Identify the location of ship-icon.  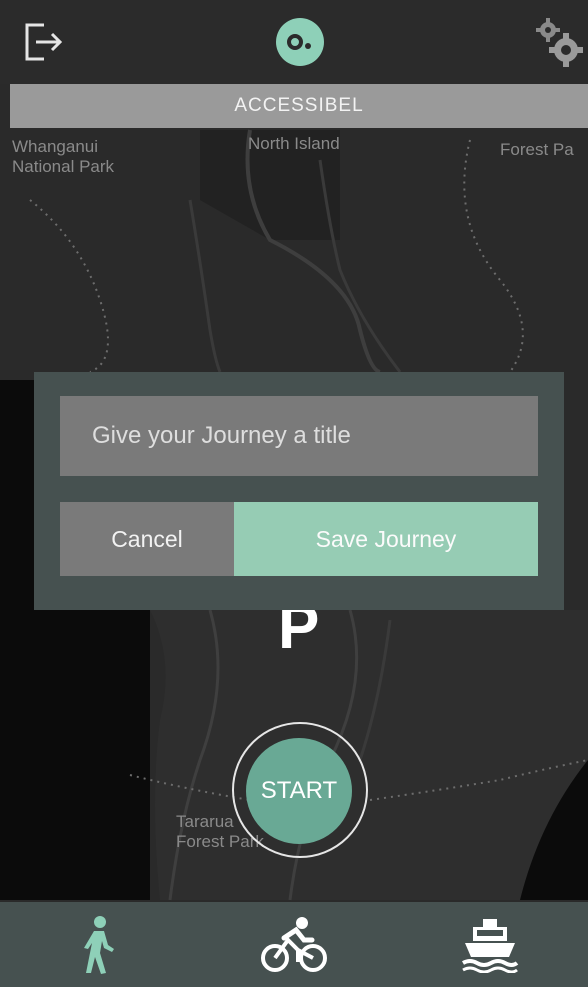
(490, 945).